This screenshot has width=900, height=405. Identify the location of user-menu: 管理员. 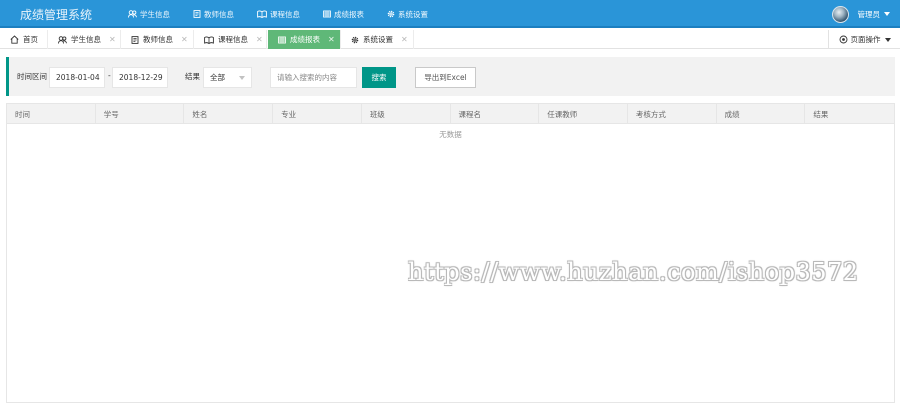
(860, 14).